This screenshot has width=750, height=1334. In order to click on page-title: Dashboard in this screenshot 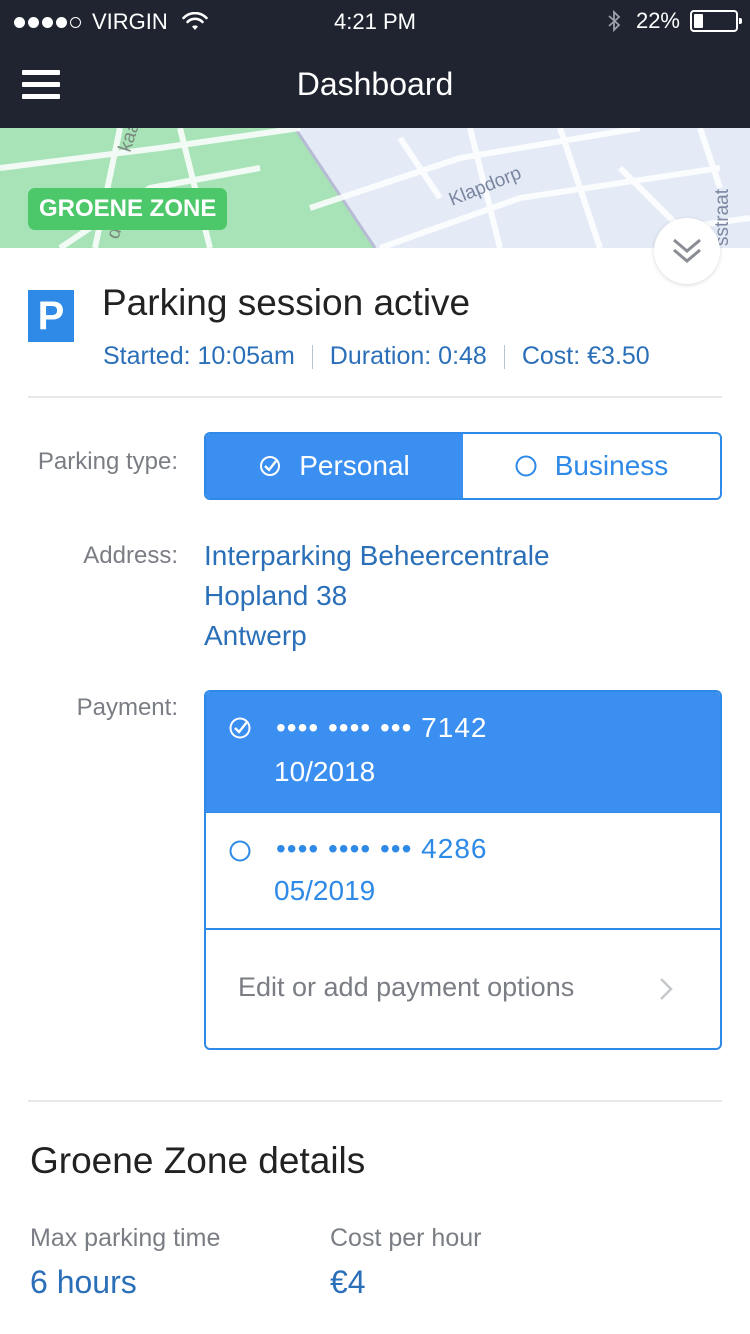, I will do `click(375, 84)`.